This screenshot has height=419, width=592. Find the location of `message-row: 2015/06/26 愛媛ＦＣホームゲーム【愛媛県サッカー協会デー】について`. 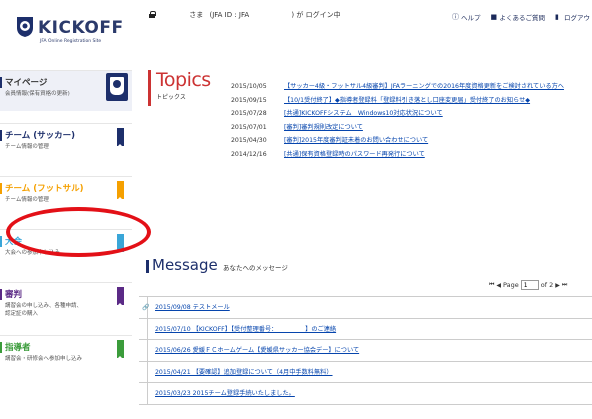

message-row: 2015/06/26 愛媛ＦＣホームゲーム【愛媛県サッカー協会デー】について is located at coordinates (365, 351).